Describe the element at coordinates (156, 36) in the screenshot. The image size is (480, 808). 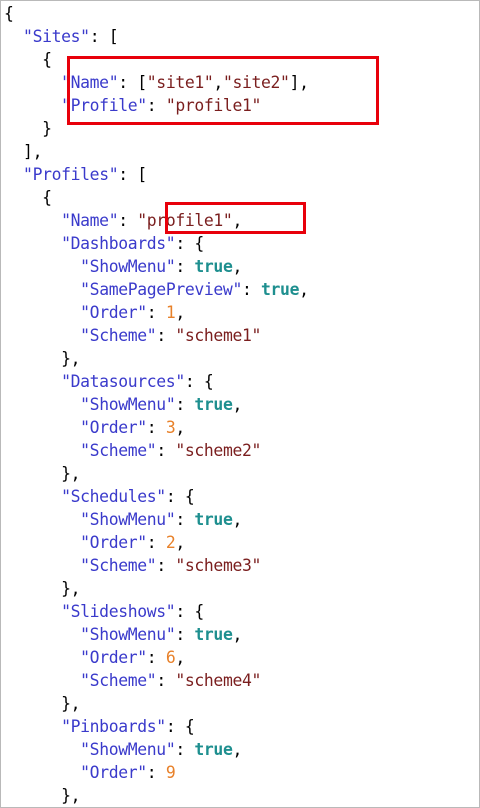
I see `code-line: "Sites": [` at that location.